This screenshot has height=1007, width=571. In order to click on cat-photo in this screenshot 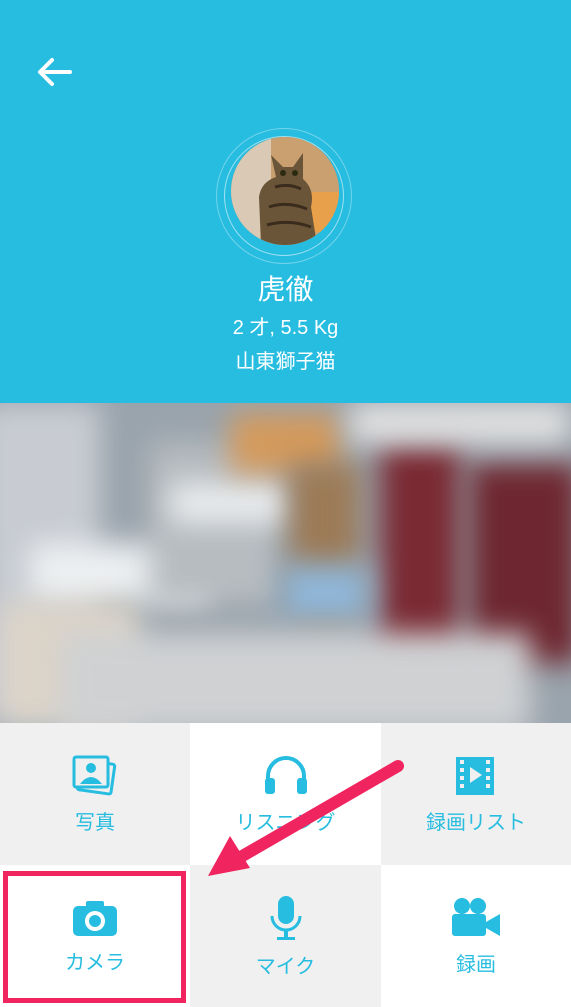, I will do `click(285, 191)`.